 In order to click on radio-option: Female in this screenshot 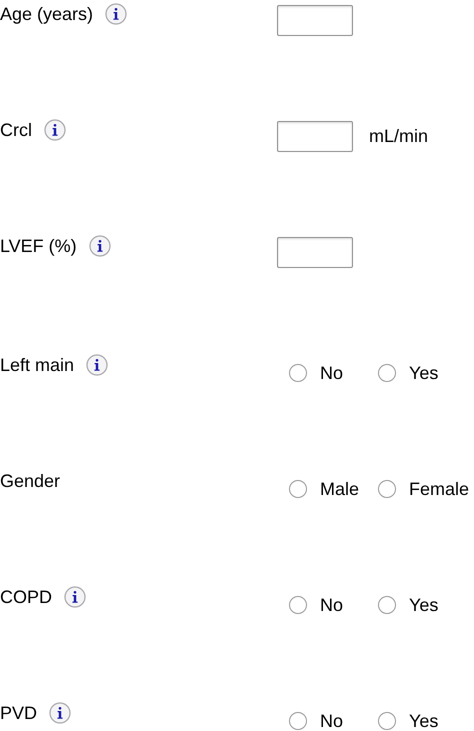, I will do `click(424, 489)`.